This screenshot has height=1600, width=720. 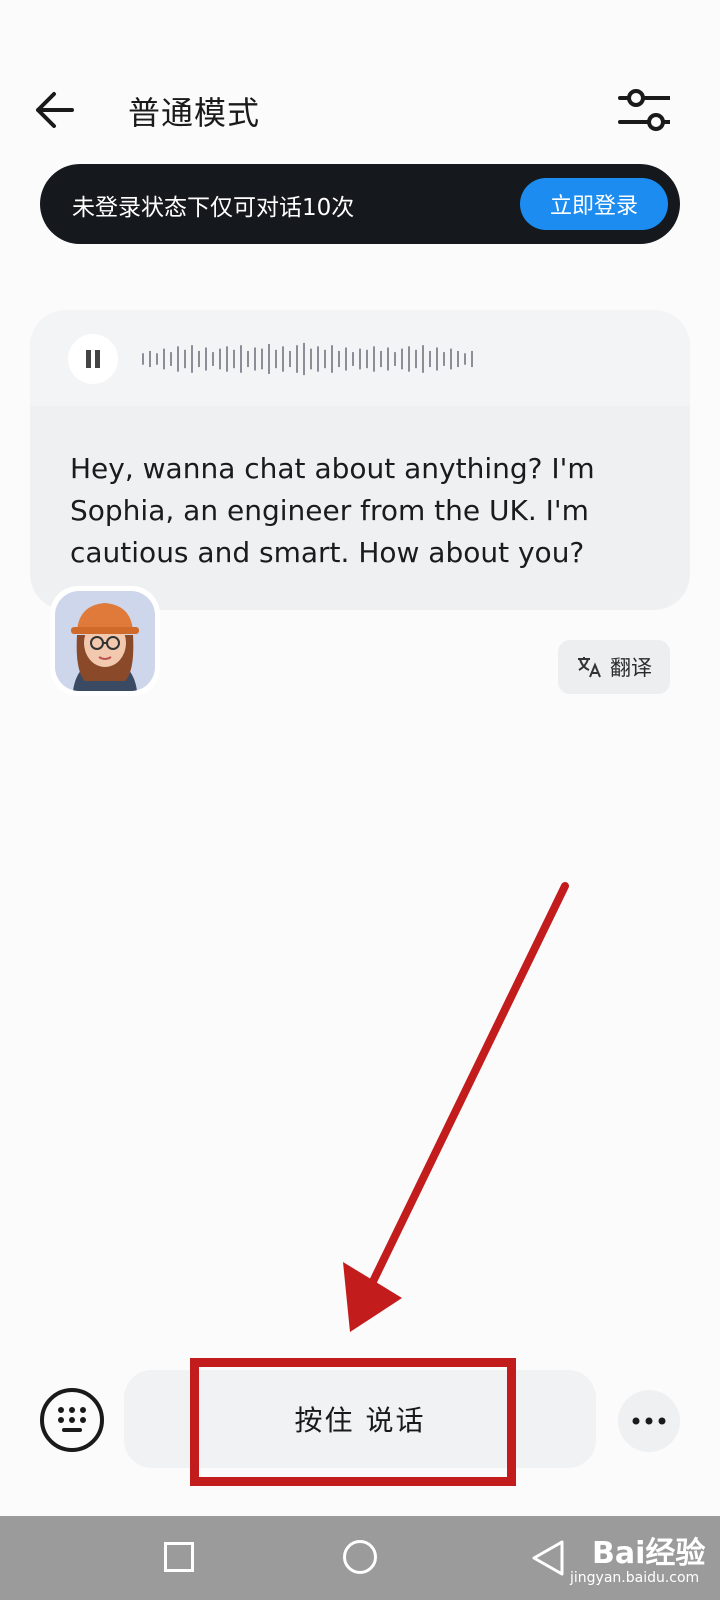 I want to click on more-dots-icon, so click(x=649, y=1421).